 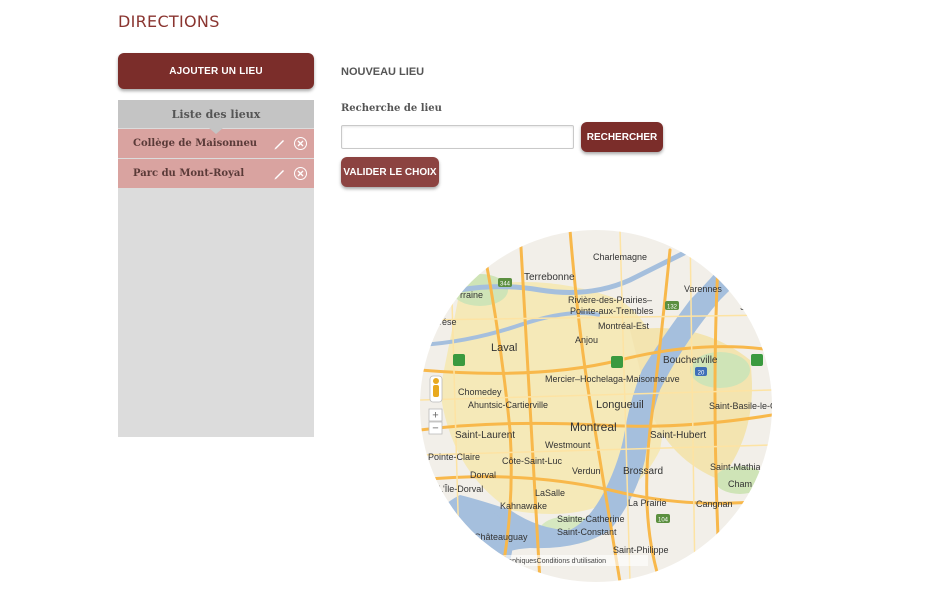 I want to click on map-place-label: Ahuntsic-Cartierville, so click(x=508, y=405).